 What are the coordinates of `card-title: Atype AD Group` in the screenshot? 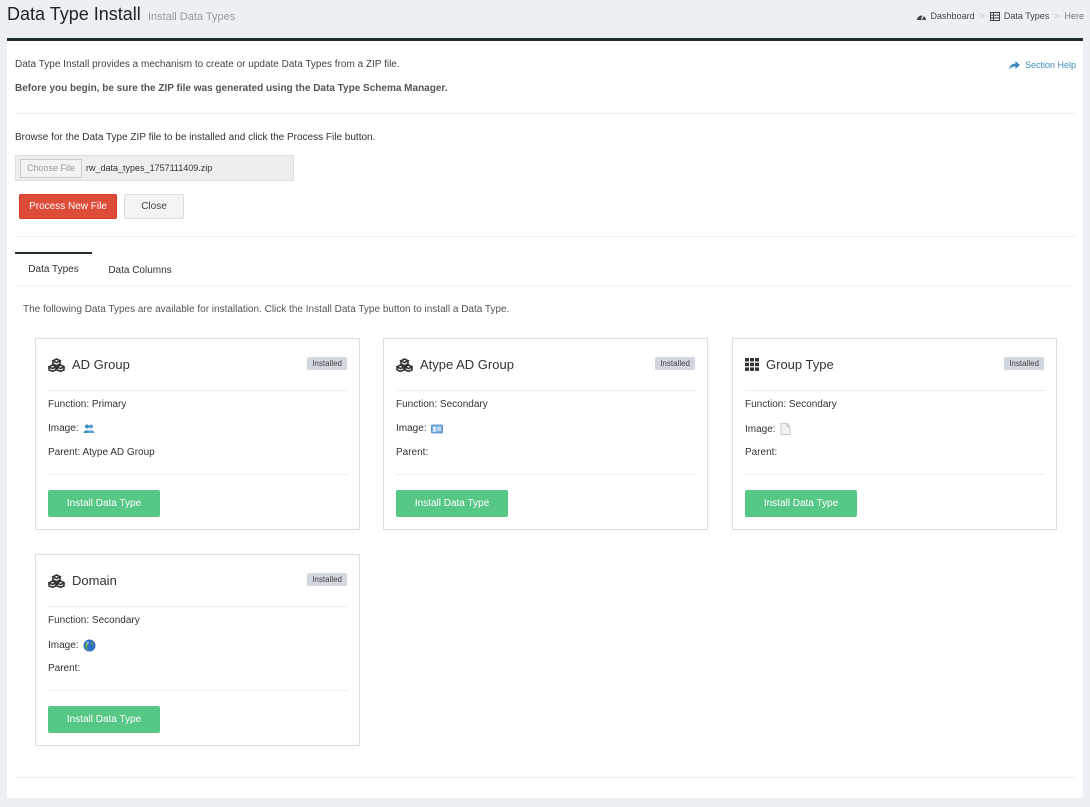 It's located at (467, 364).